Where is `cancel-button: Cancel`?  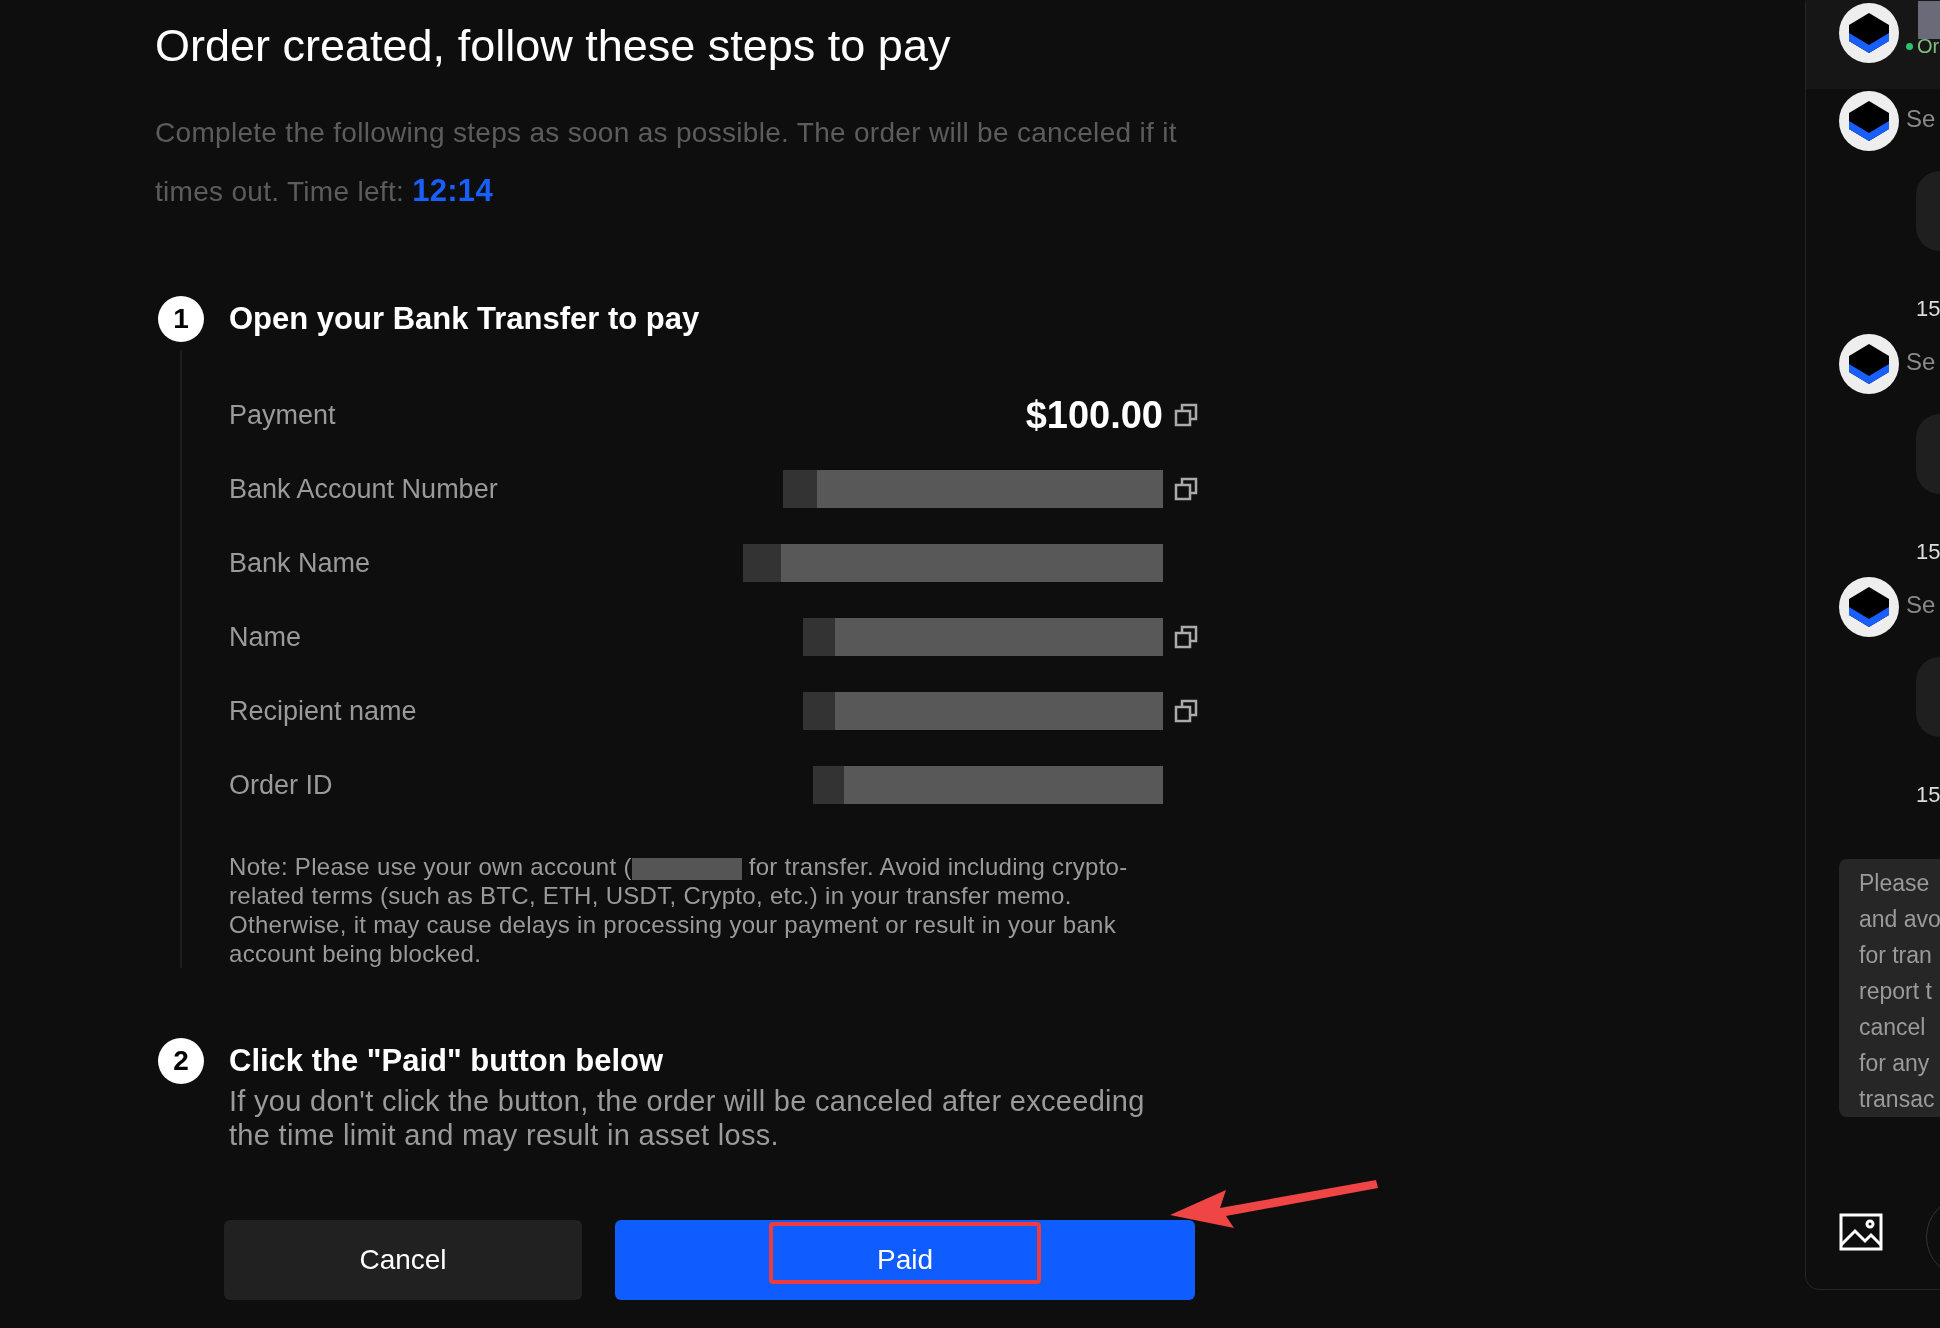 cancel-button: Cancel is located at coordinates (403, 1260).